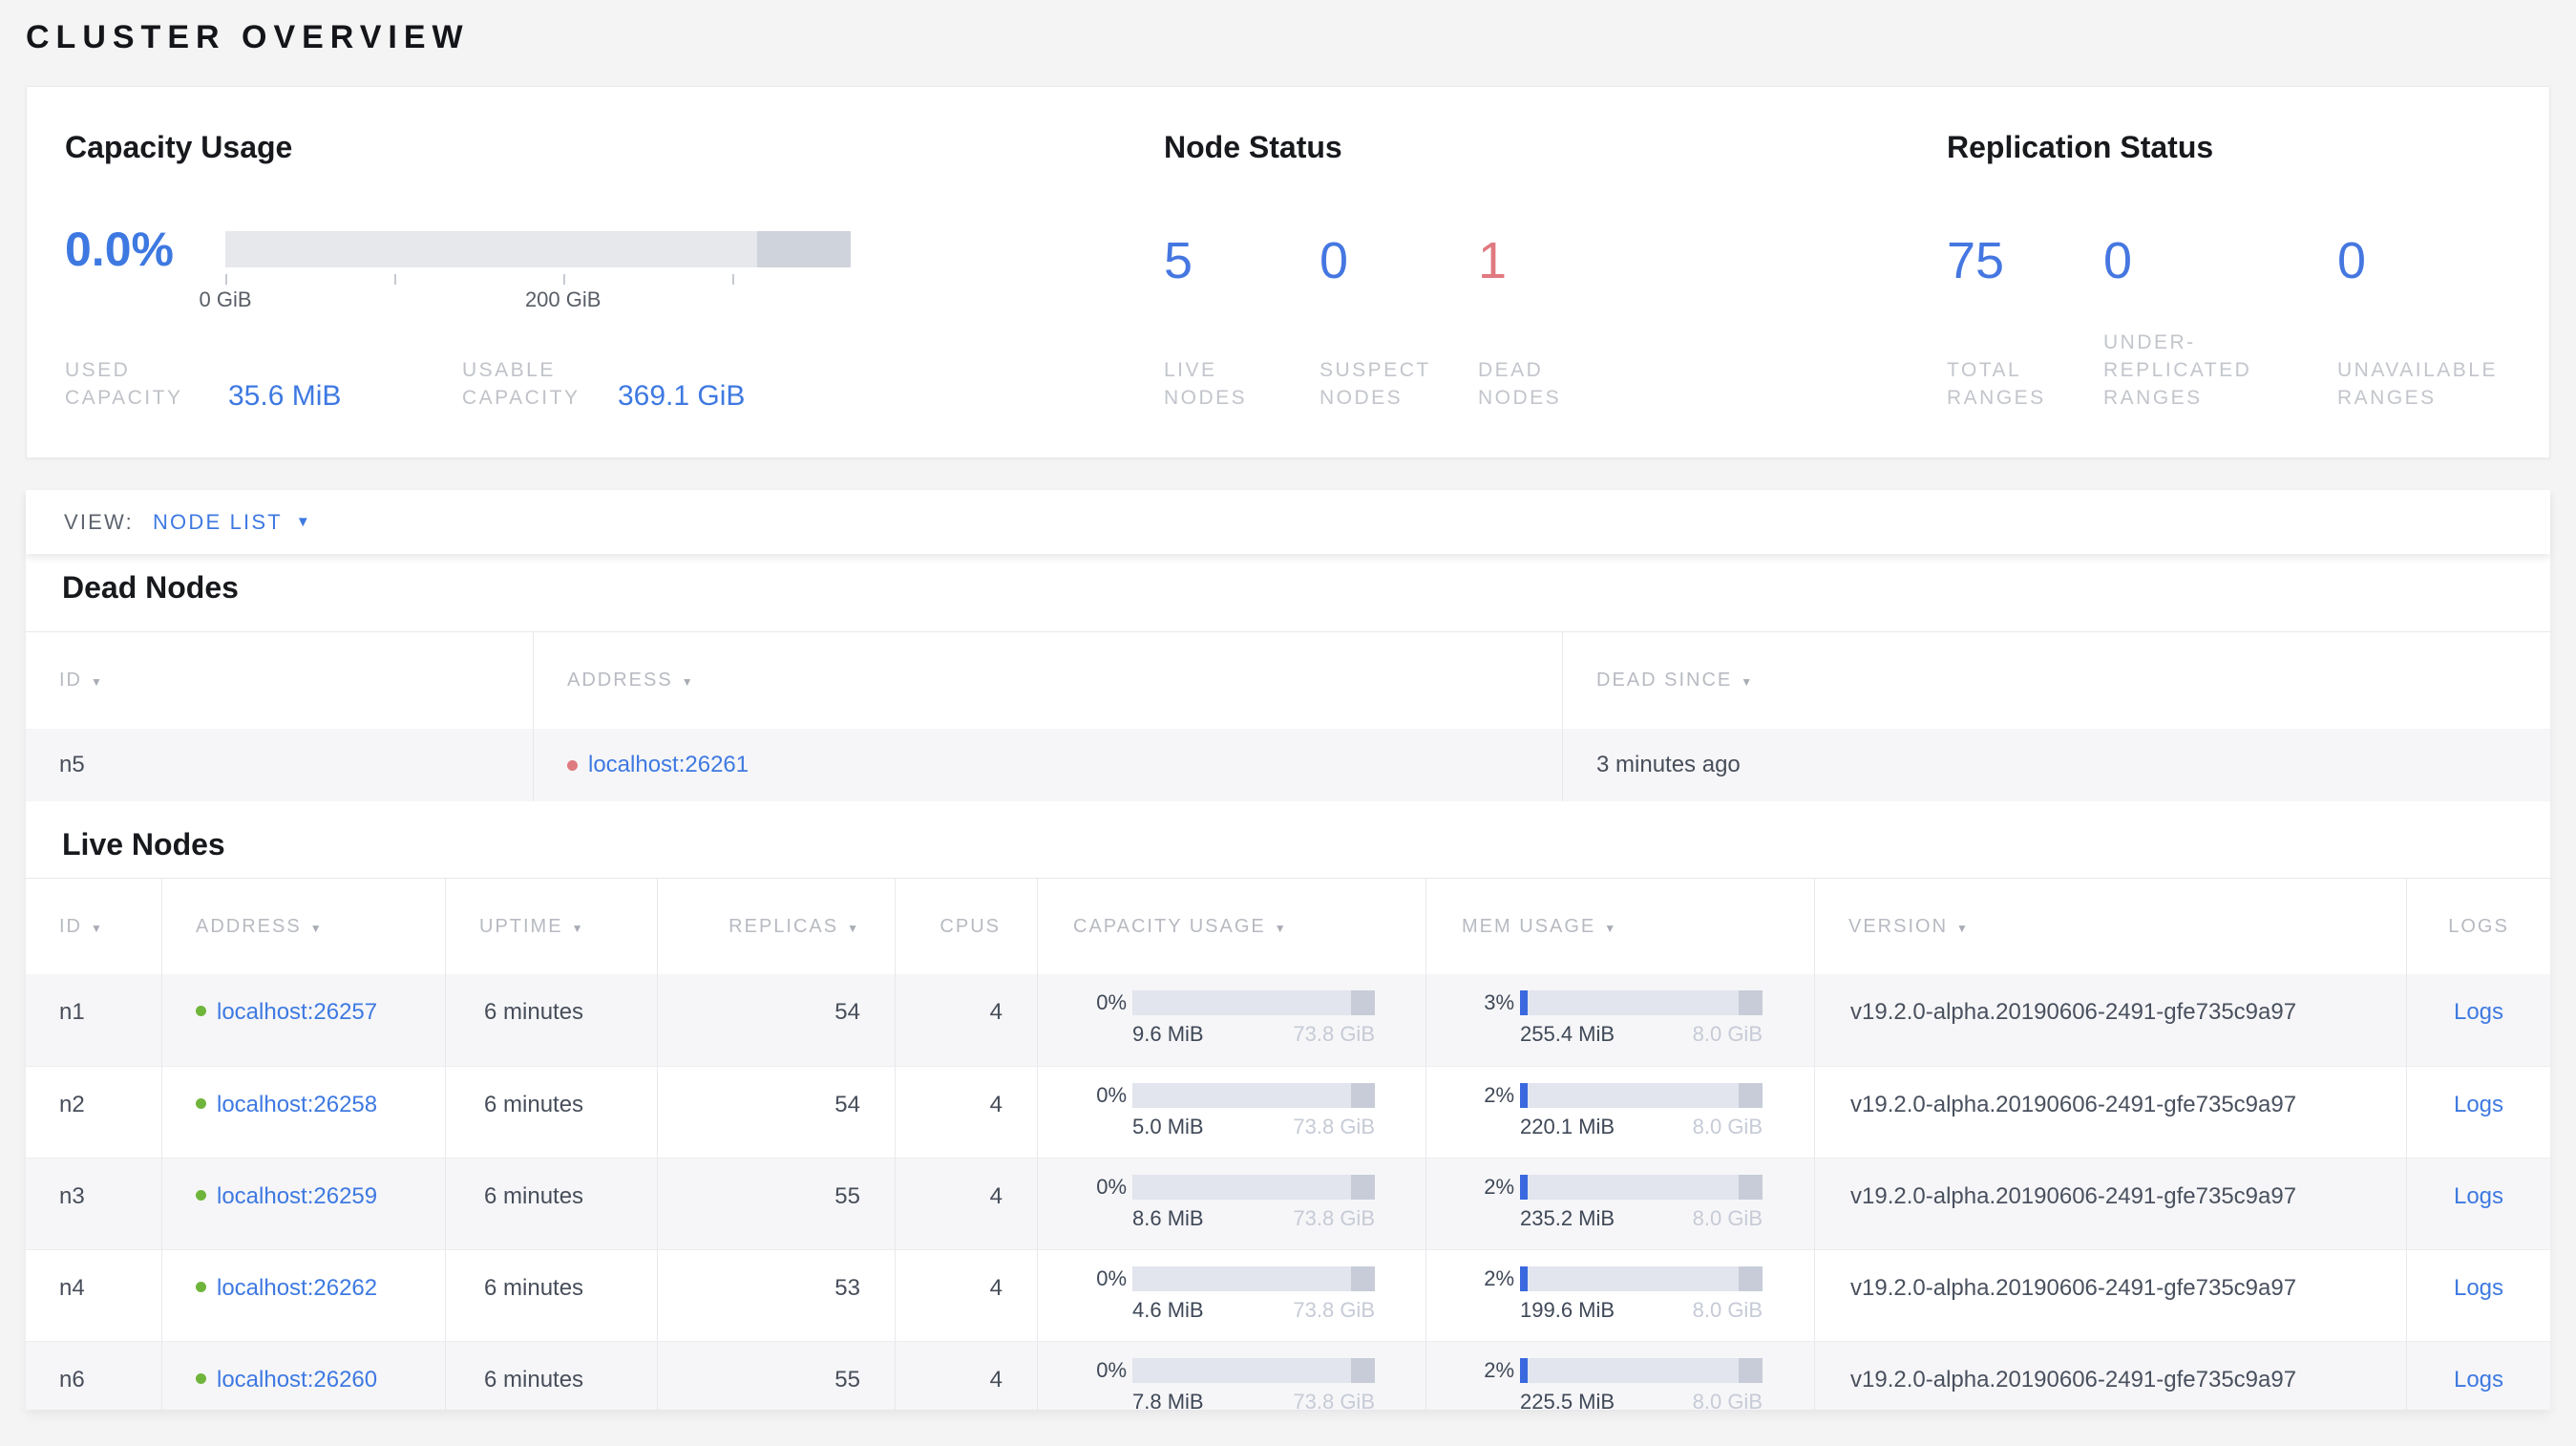 Image resolution: width=2576 pixels, height=1446 pixels. I want to click on node-status-stats: 5 LIVE NODES 0 SUSPECT NODES 1 DEAD NODES, so click(1555, 323).